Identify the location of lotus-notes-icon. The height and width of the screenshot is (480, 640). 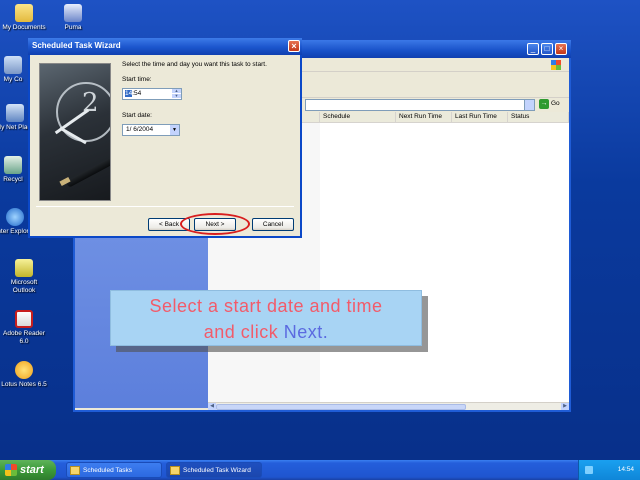
(24, 370).